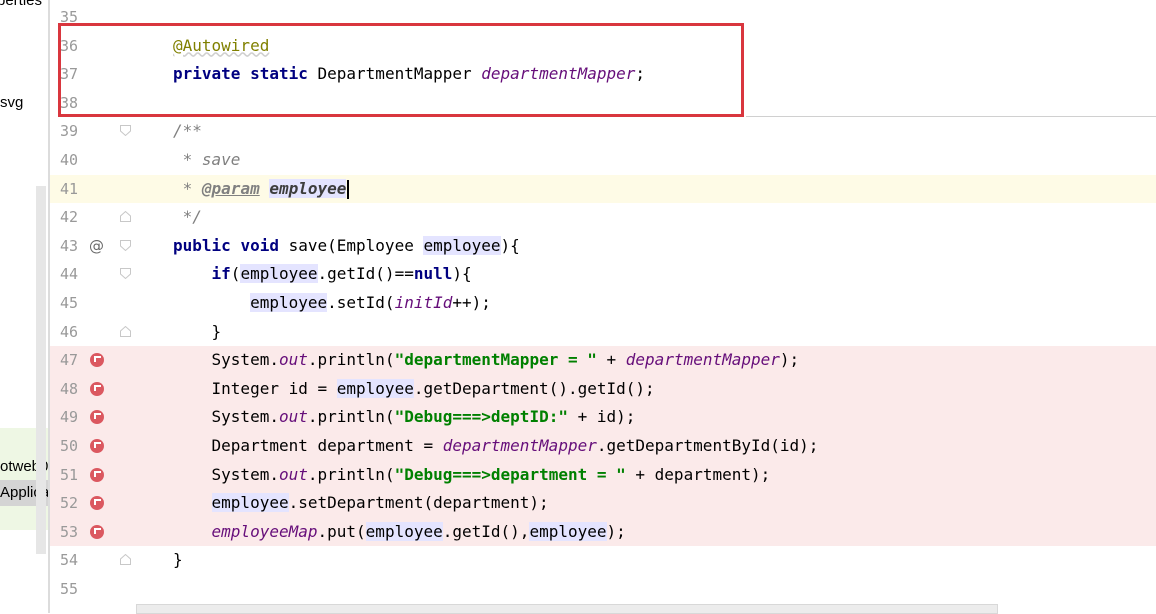  What do you see at coordinates (433, 274) in the screenshot?
I see `code-token: null` at bounding box center [433, 274].